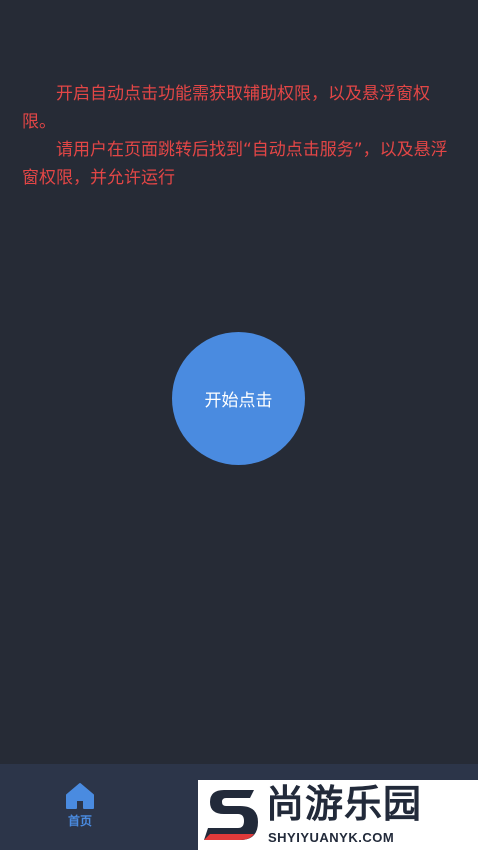  Describe the element at coordinates (79, 821) in the screenshot. I see `tab-home-label: 首页` at that location.